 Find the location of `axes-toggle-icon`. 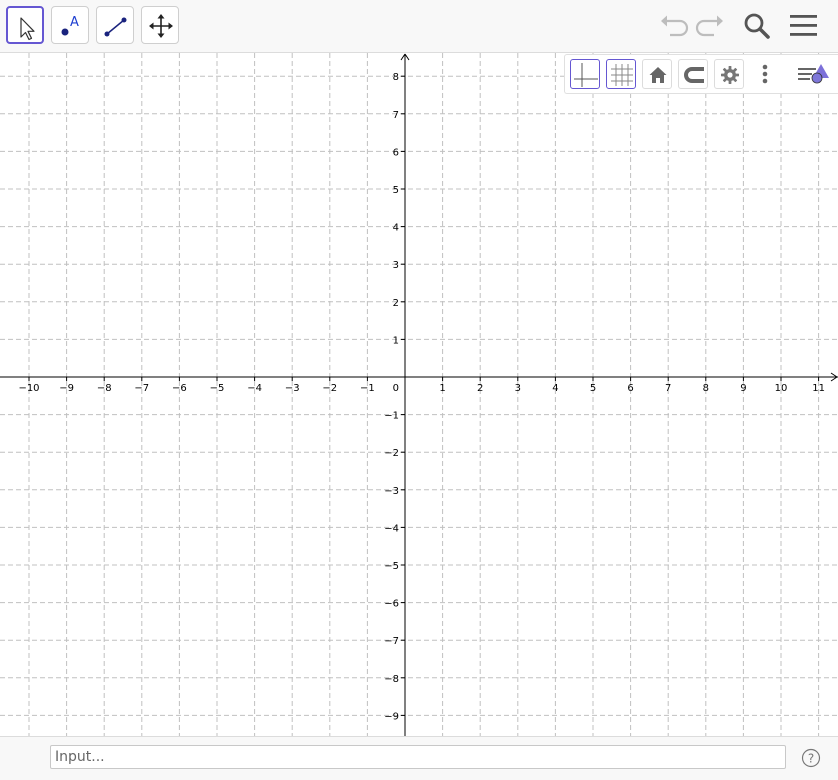

axes-toggle-icon is located at coordinates (586, 75).